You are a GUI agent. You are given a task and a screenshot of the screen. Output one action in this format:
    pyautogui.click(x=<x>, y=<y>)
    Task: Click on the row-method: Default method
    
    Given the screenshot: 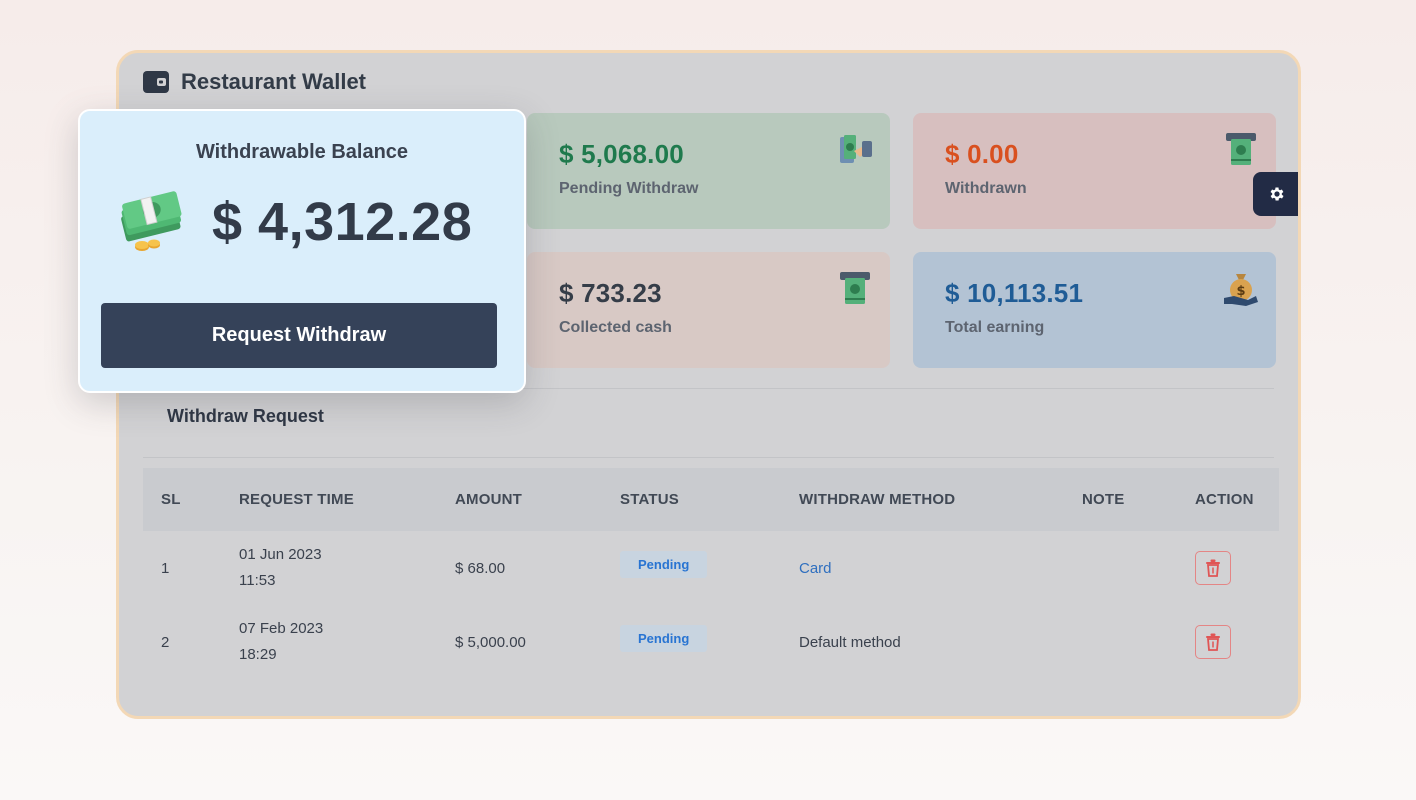 What is the action you would take?
    pyautogui.click(x=850, y=642)
    